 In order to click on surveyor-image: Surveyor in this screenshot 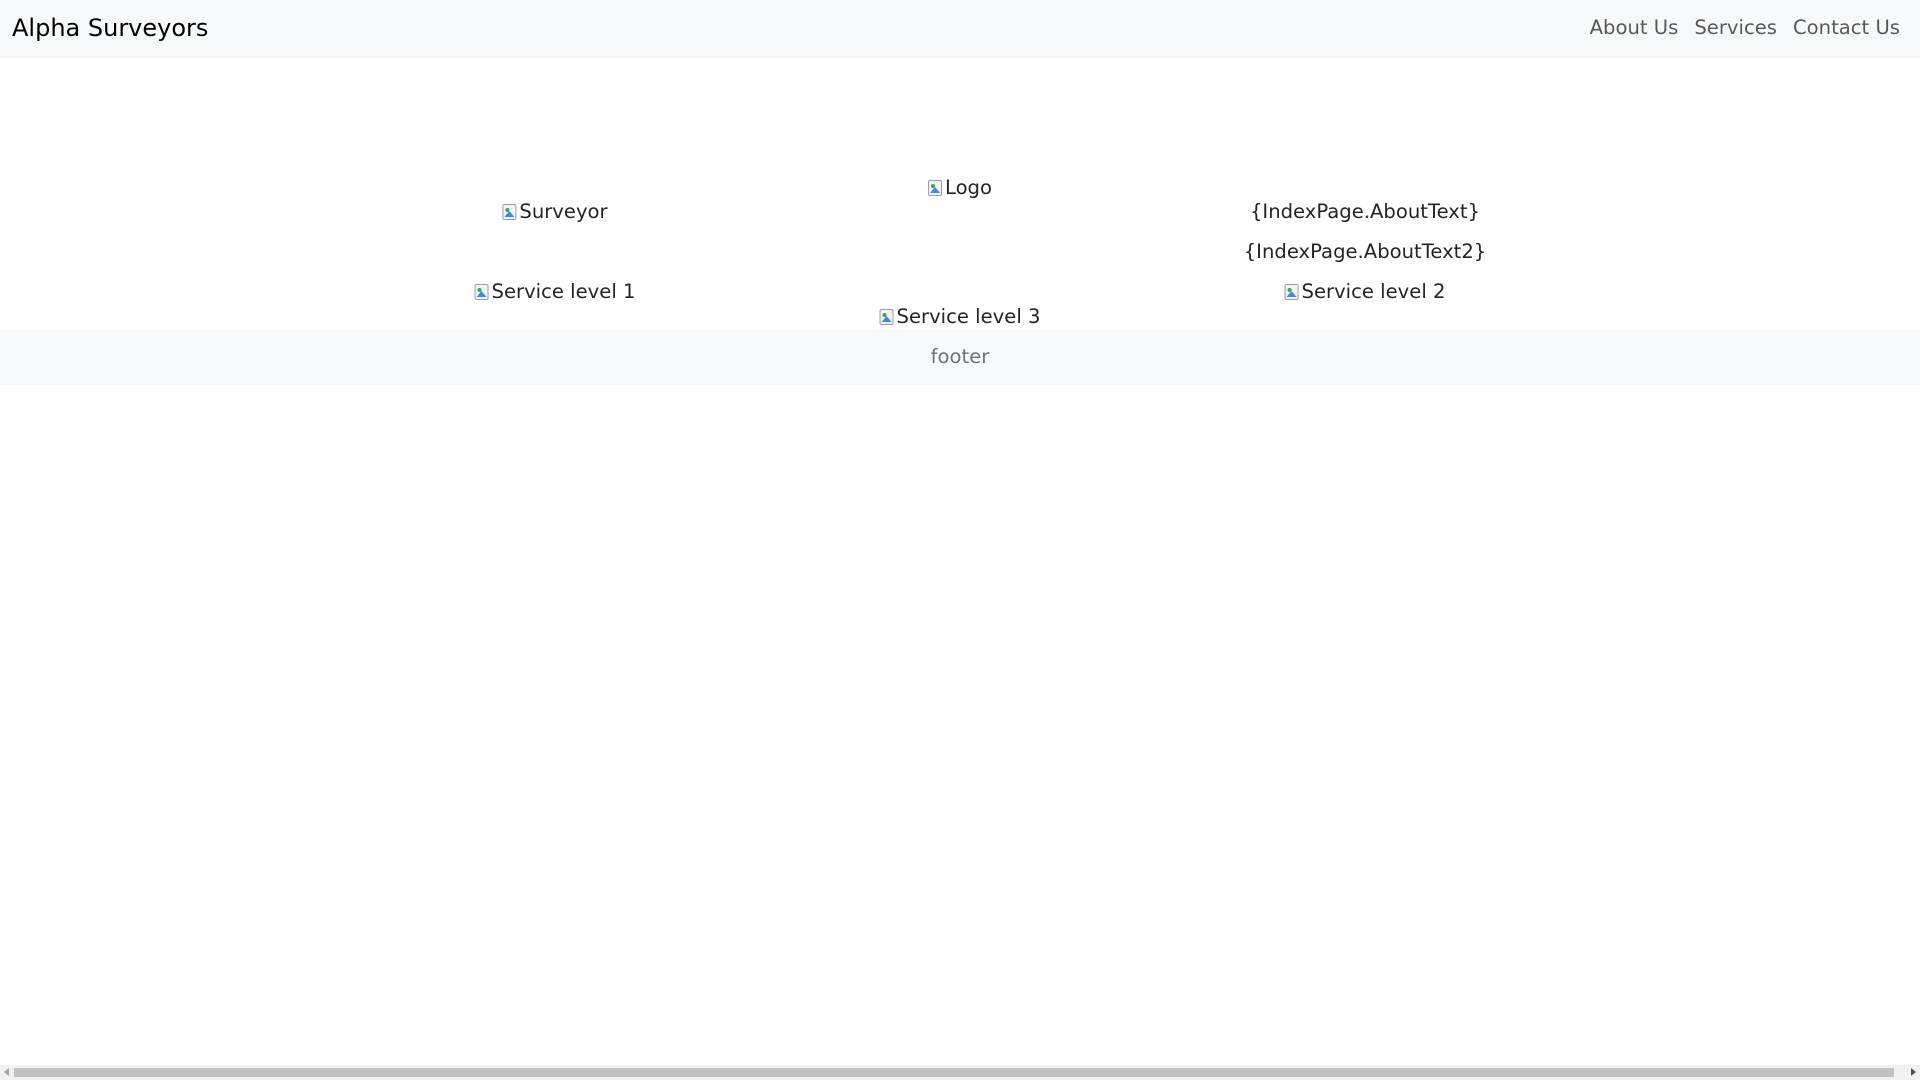, I will do `click(555, 212)`.